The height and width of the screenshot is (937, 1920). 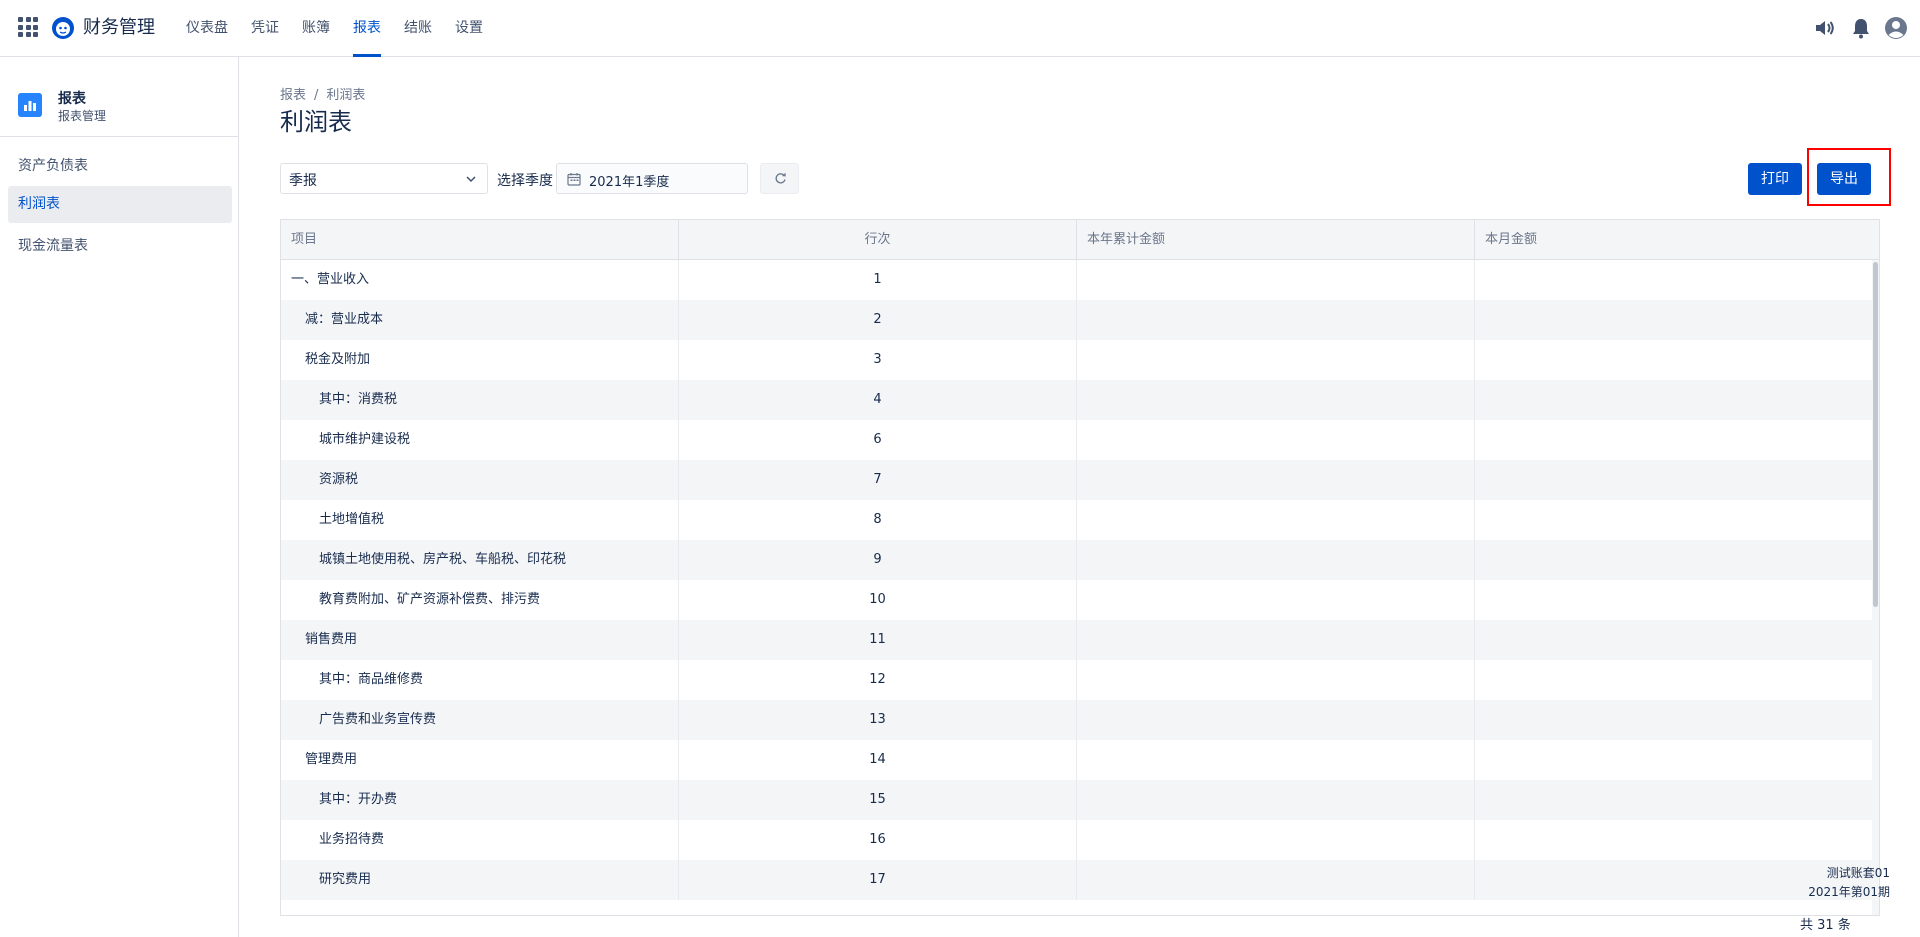 What do you see at coordinates (1077, 400) in the screenshot?
I see `table-row: 其中：消费税 4` at bounding box center [1077, 400].